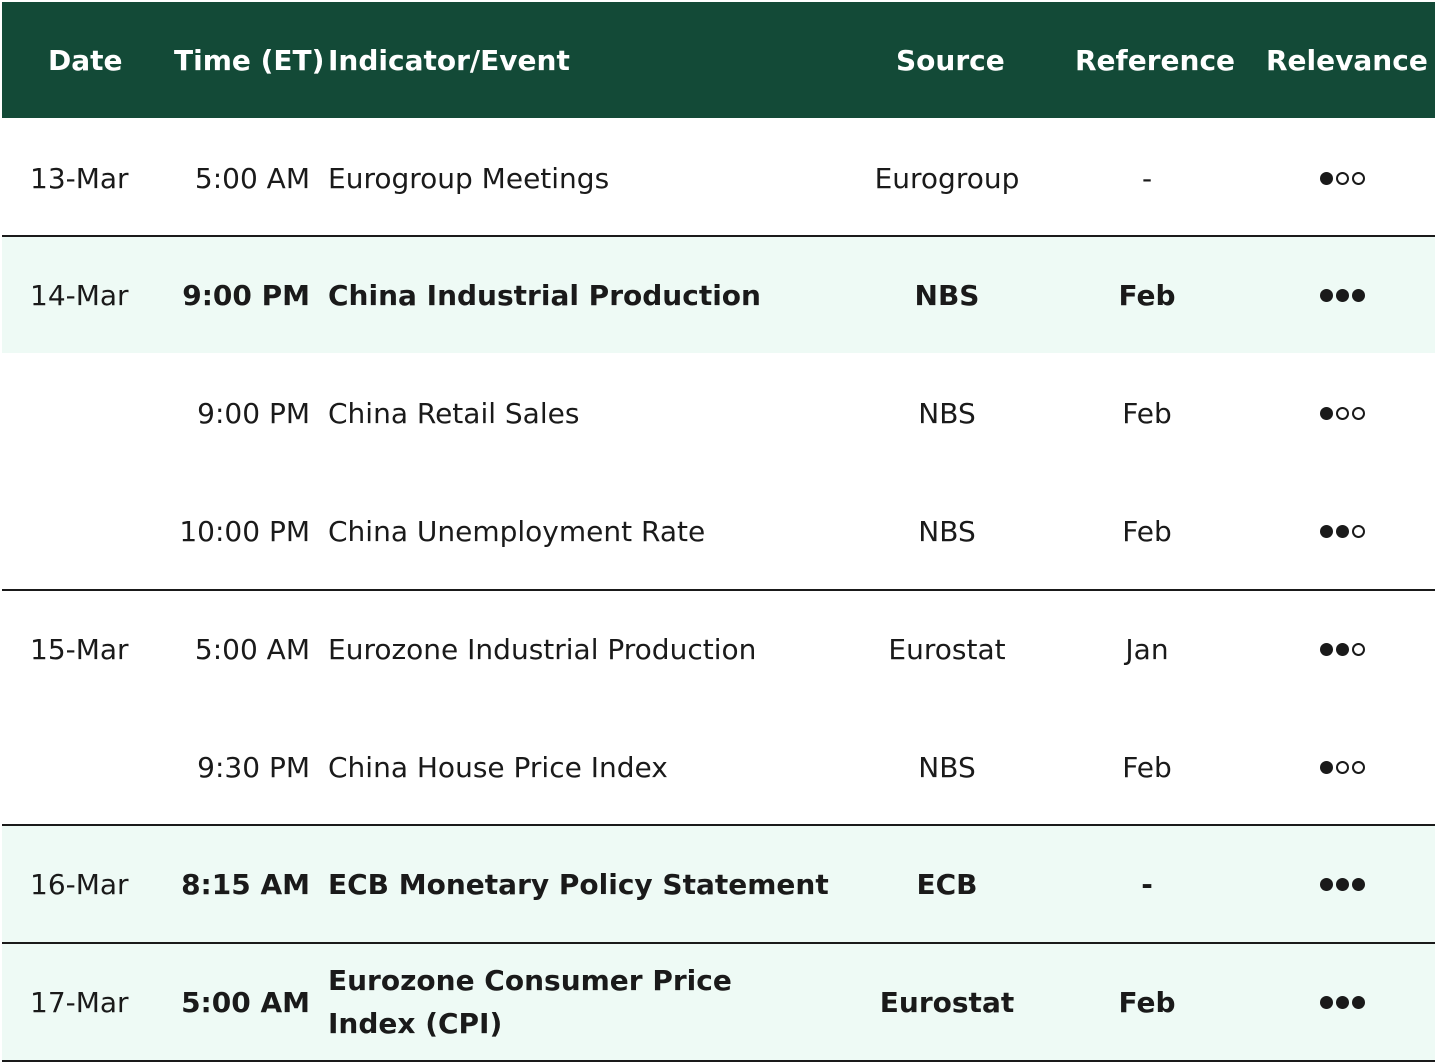  What do you see at coordinates (542, 649) in the screenshot?
I see `event-cell: Eurozone Industrial Production` at bounding box center [542, 649].